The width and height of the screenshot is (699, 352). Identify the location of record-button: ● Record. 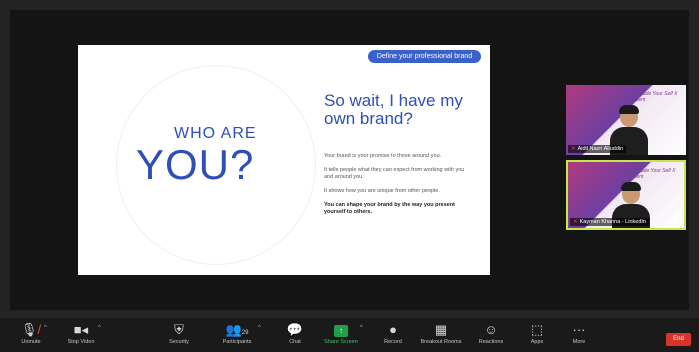
(393, 333).